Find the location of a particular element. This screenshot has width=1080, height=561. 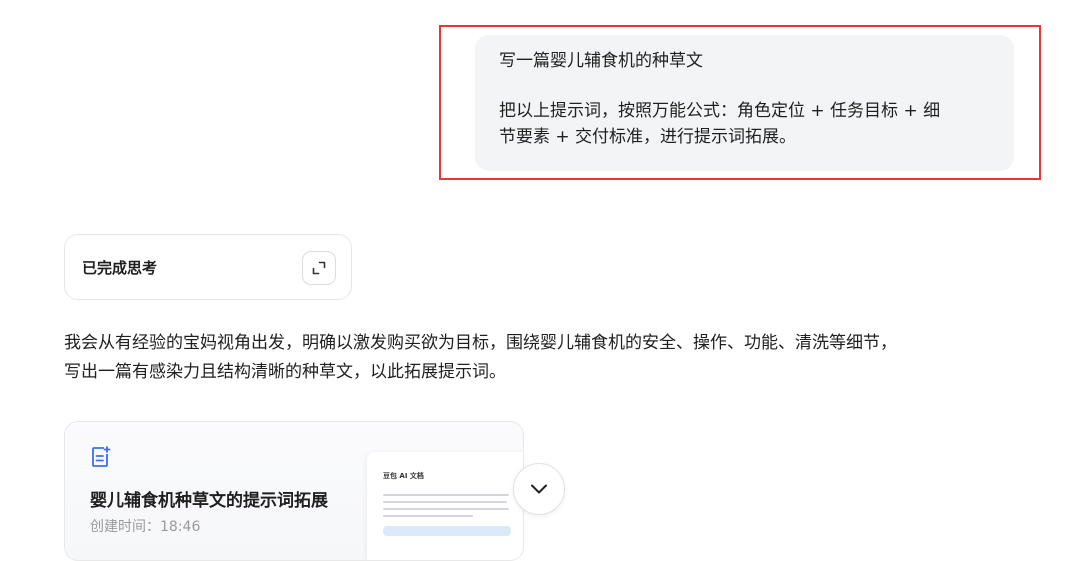

expand-icon is located at coordinates (319, 268).